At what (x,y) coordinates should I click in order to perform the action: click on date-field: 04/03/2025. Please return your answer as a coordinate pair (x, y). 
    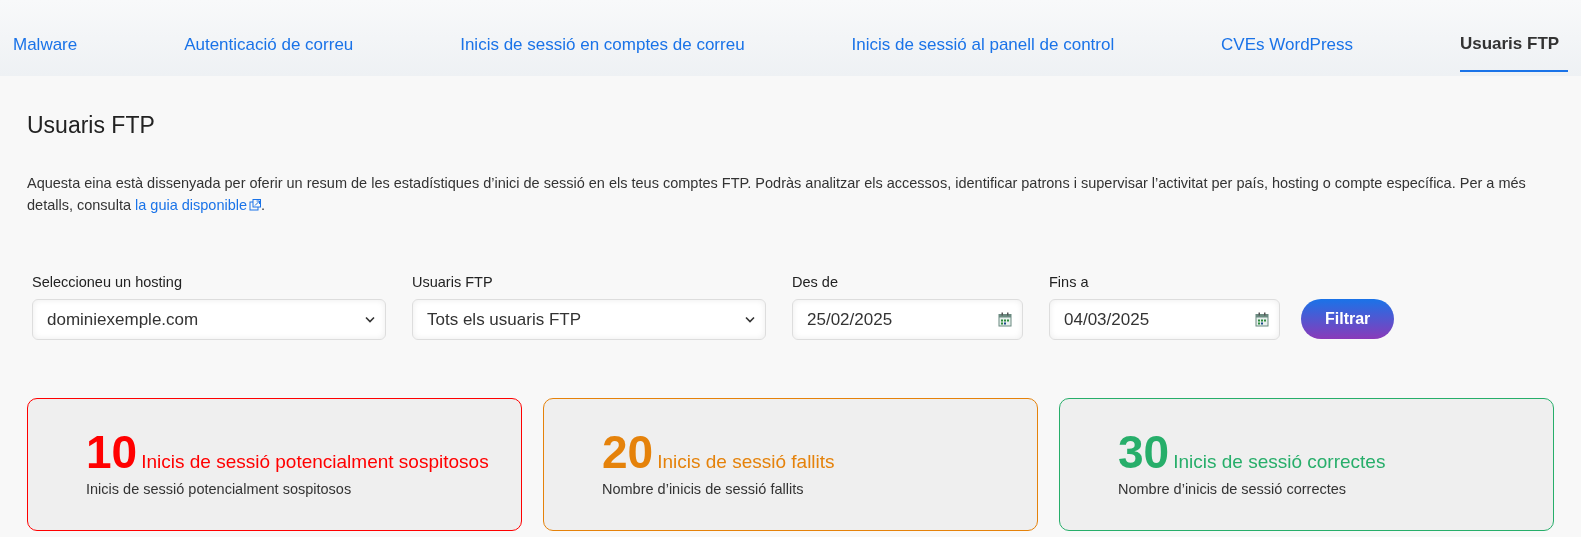
    Looking at the image, I should click on (1164, 319).